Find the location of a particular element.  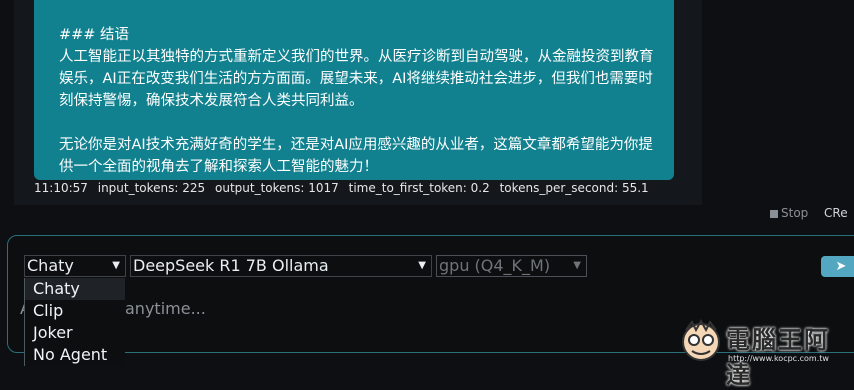

mascot-icon is located at coordinates (701, 339).